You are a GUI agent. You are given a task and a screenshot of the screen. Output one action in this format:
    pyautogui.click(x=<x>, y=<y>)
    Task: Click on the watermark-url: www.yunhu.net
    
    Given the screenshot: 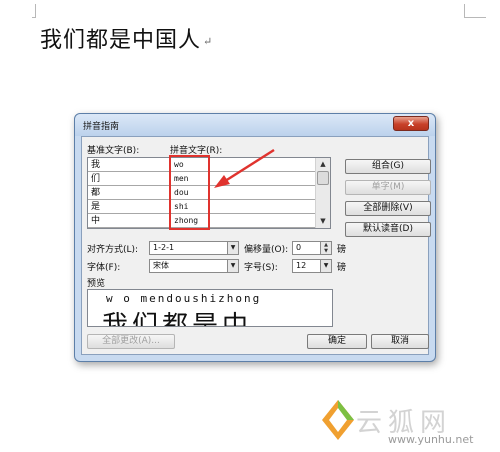 What is the action you would take?
    pyautogui.click(x=431, y=439)
    